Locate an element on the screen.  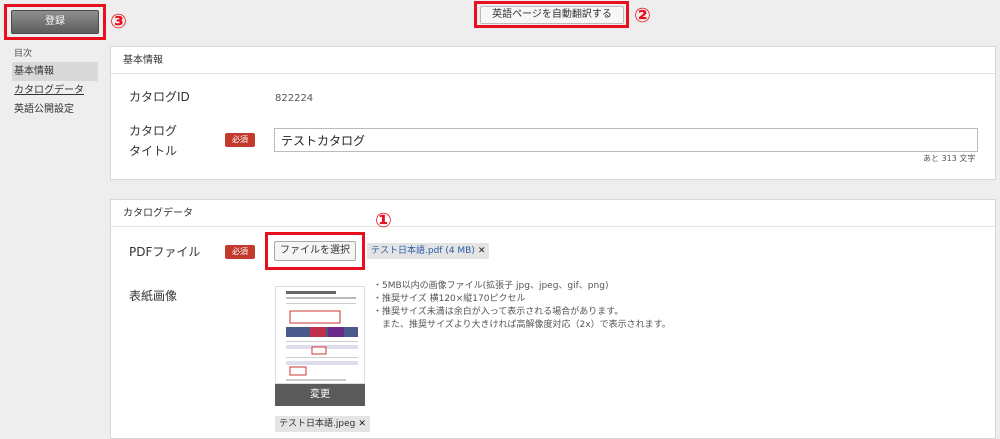
note-line: また、推奨サイズより大きければ高解像度対応（2x）で表示されます。 is located at coordinates (522, 325).